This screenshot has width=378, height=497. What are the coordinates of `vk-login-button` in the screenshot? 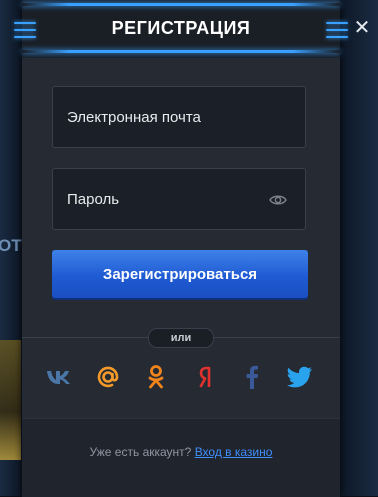 It's located at (59, 379).